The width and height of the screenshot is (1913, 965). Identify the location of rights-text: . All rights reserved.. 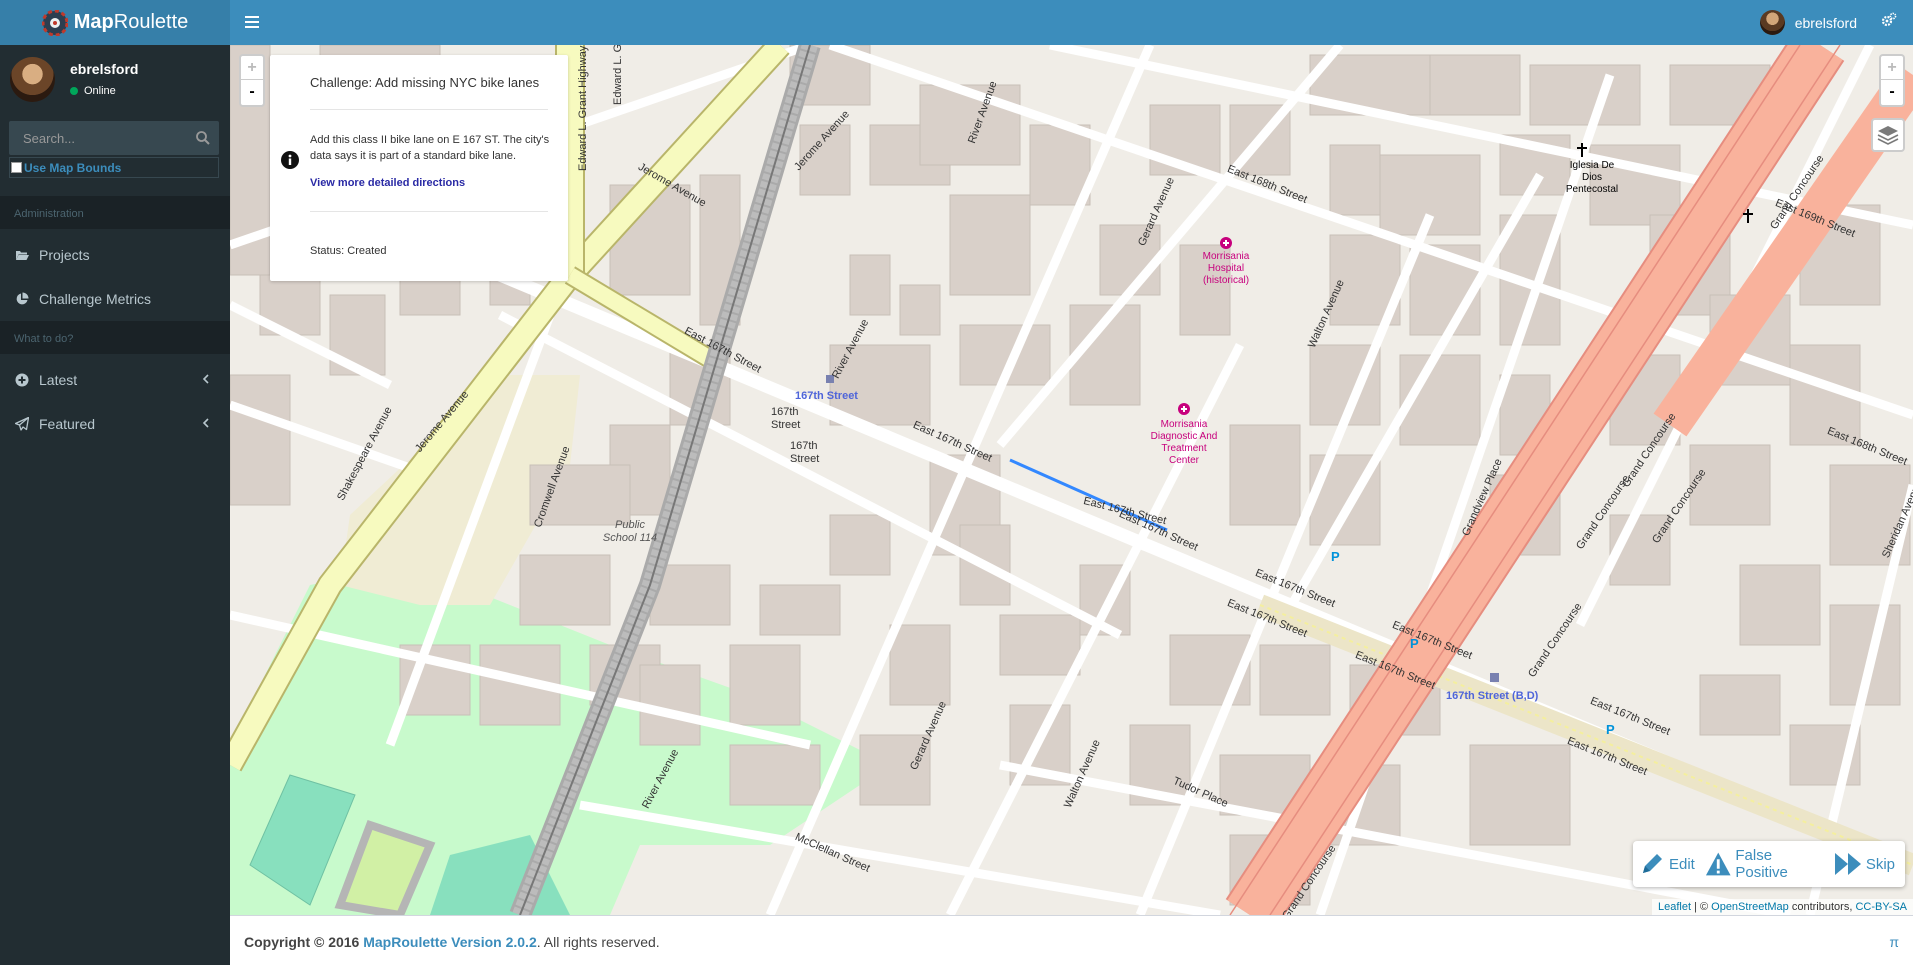
(598, 942).